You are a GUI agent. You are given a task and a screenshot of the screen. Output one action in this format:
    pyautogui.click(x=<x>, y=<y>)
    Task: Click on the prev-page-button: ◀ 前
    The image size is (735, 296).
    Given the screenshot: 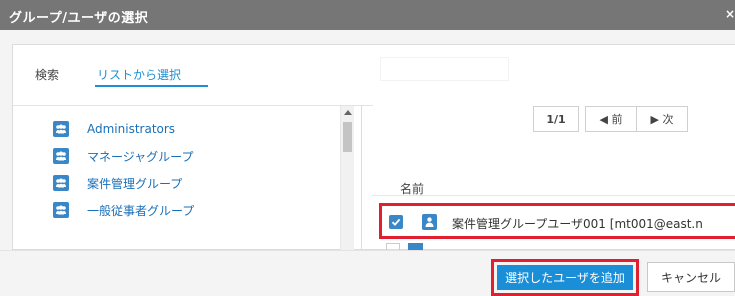 What is the action you would take?
    pyautogui.click(x=611, y=119)
    